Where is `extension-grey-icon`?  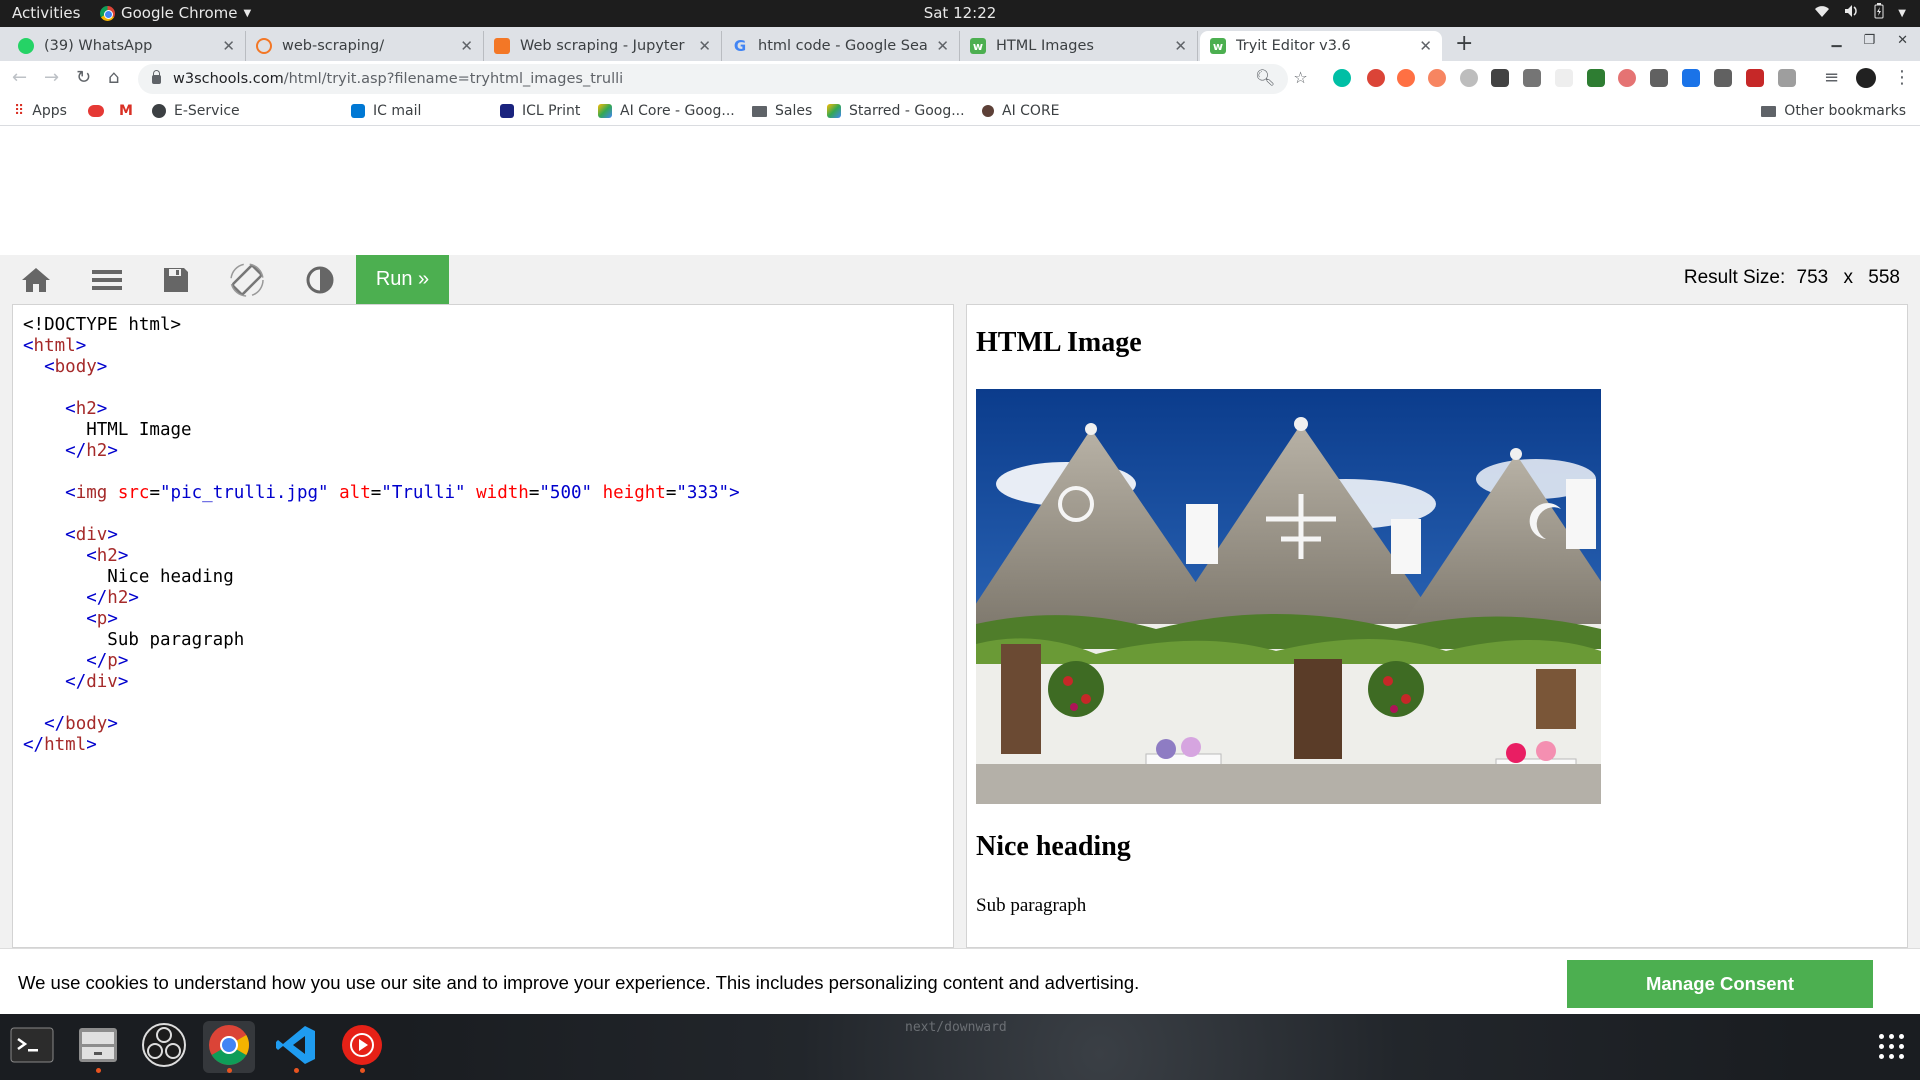
extension-grey-icon is located at coordinates (1659, 78).